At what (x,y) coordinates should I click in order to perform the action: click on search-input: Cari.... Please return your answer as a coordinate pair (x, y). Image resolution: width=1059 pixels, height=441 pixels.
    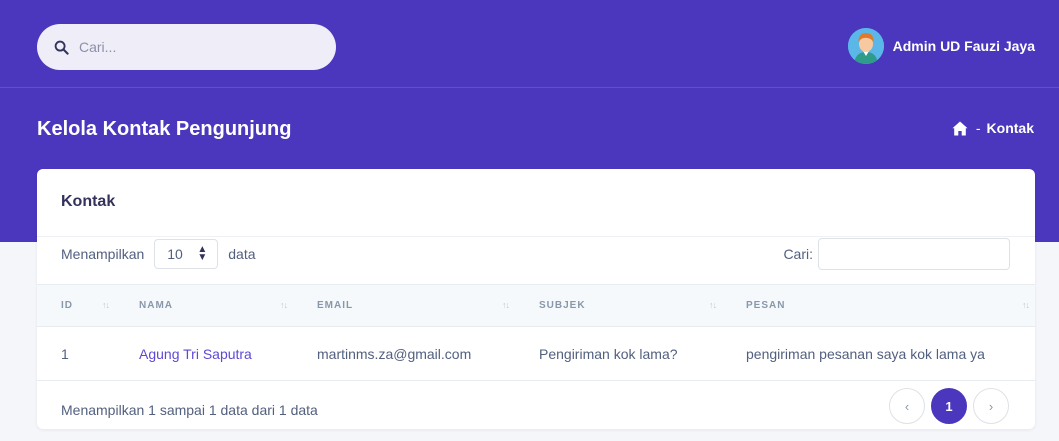
    Looking at the image, I should click on (97, 47).